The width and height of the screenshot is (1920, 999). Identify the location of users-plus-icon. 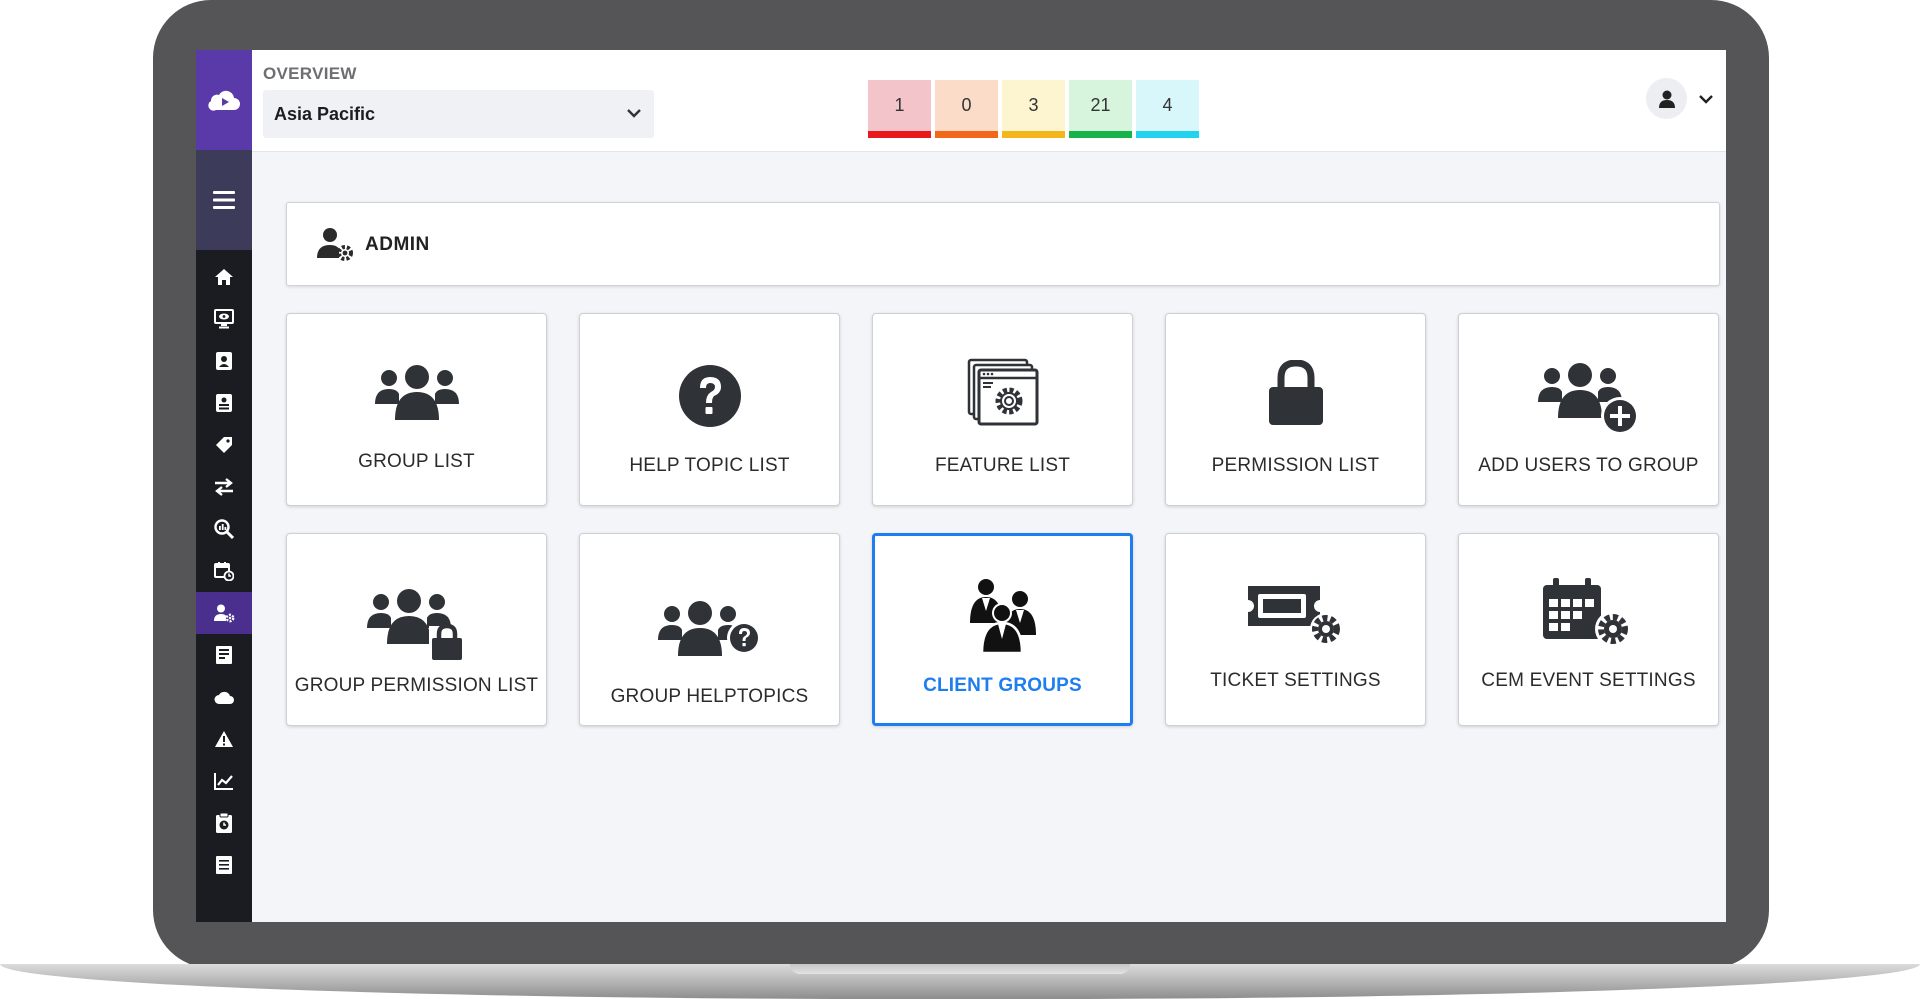
(1588, 399).